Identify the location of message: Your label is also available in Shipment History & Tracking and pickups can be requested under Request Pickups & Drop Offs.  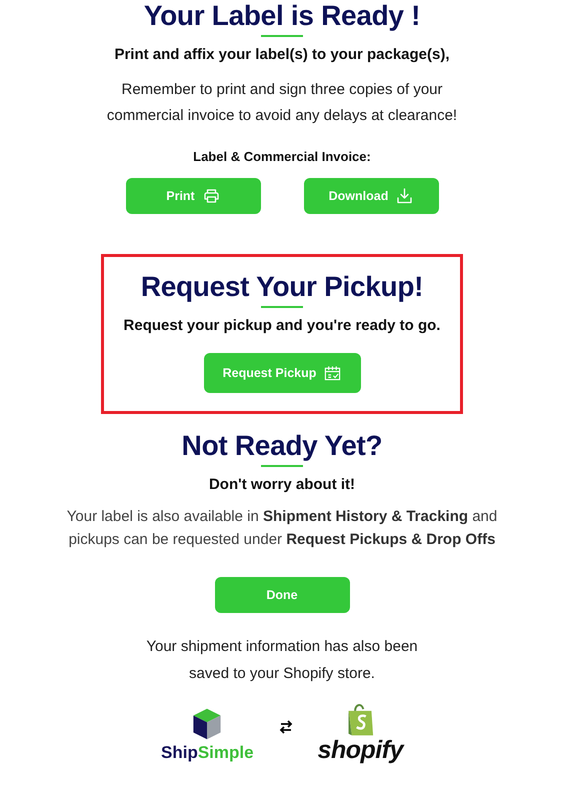
(282, 528).